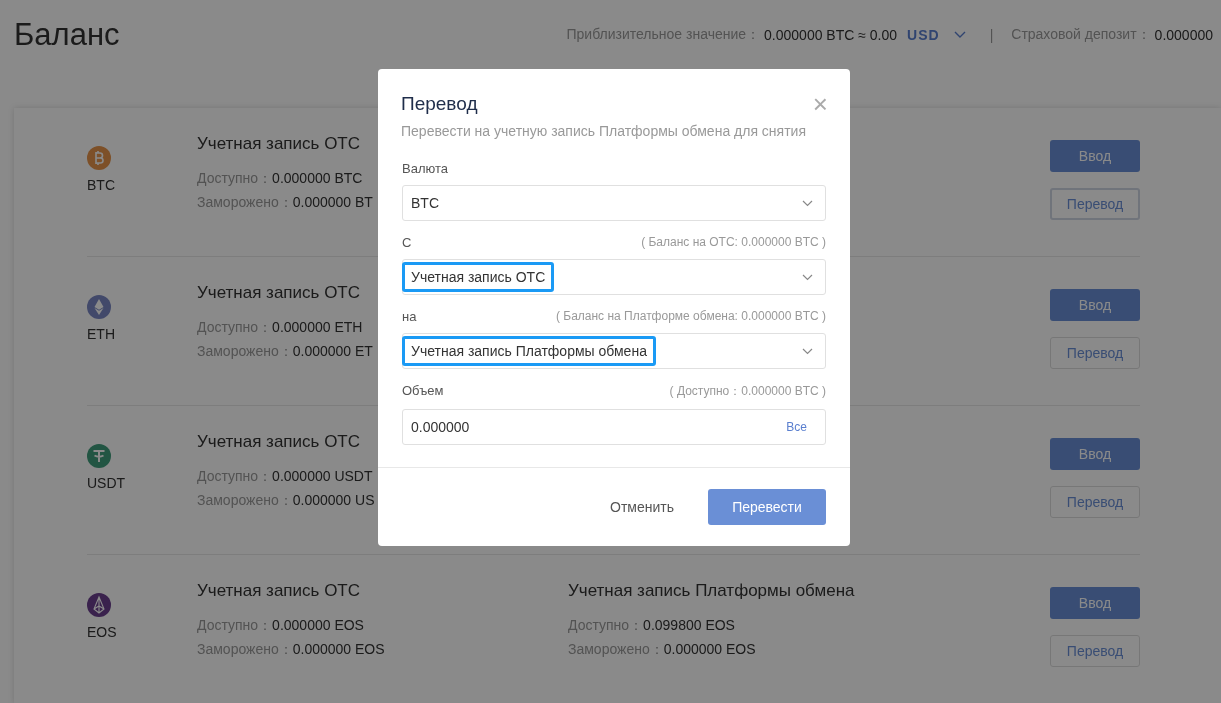 The image size is (1221, 703). Describe the element at coordinates (439, 104) in the screenshot. I see `dialog-title: Перевод` at that location.